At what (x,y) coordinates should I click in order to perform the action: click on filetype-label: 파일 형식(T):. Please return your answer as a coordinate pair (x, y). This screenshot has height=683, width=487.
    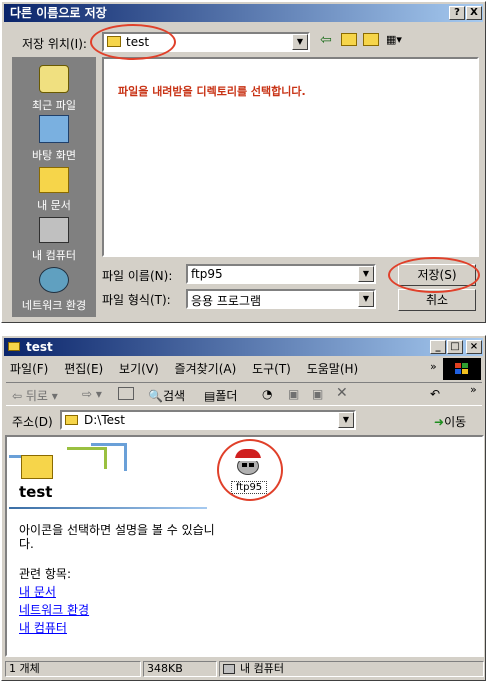
    Looking at the image, I should click on (136, 300).